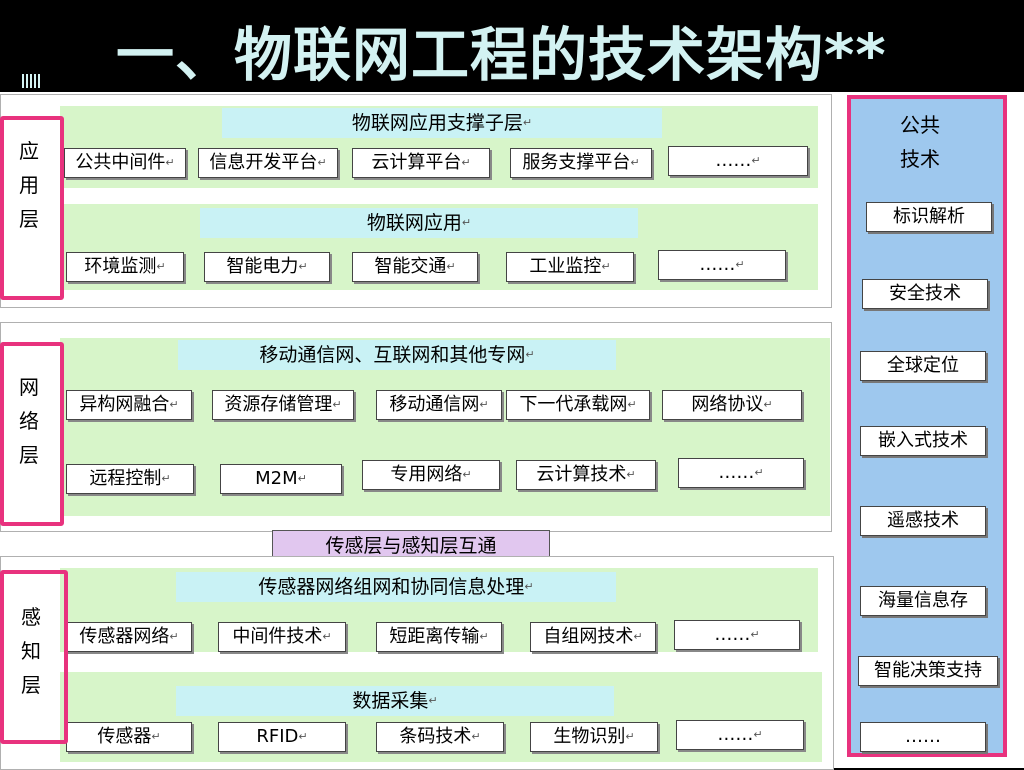 This screenshot has height=770, width=1024. What do you see at coordinates (923, 441) in the screenshot?
I see `common-tech-item-4: 嵌入式技术` at bounding box center [923, 441].